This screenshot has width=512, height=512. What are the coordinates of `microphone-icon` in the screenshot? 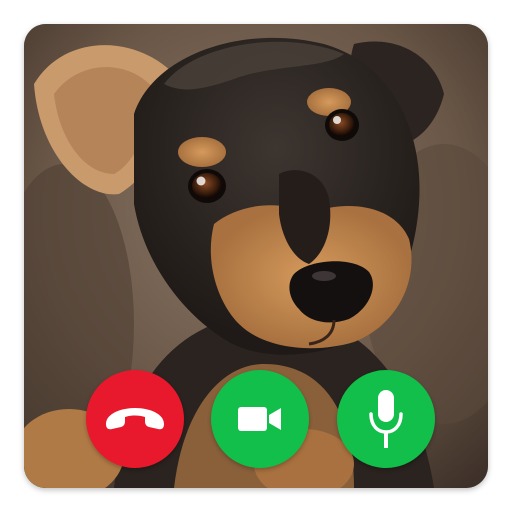 It's located at (386, 419).